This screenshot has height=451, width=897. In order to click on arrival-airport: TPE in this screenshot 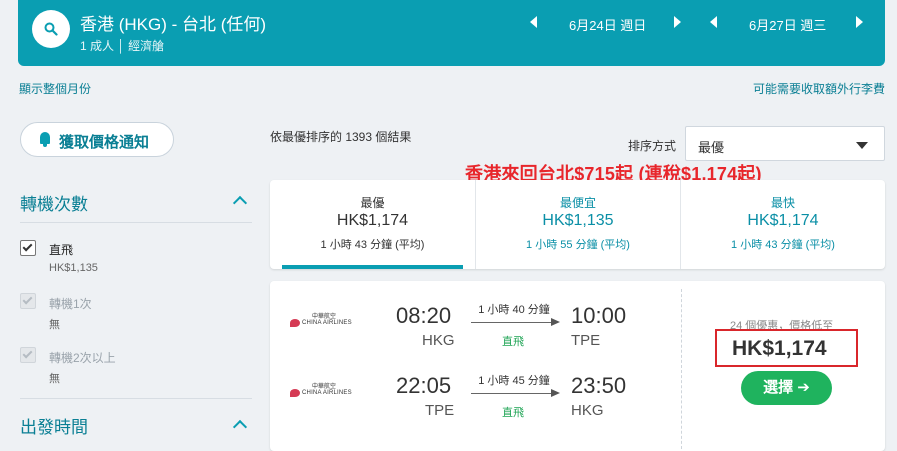, I will do `click(586, 340)`.